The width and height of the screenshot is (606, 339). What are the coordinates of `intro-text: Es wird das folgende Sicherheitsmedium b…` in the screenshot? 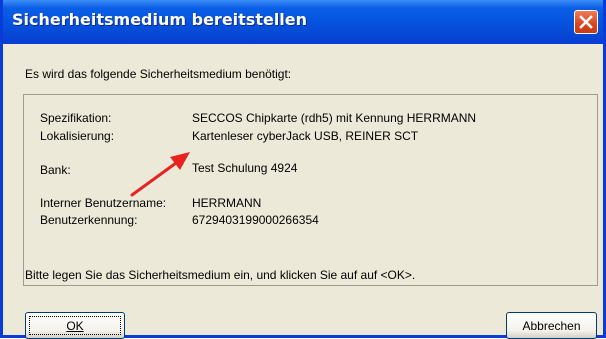 It's located at (158, 74).